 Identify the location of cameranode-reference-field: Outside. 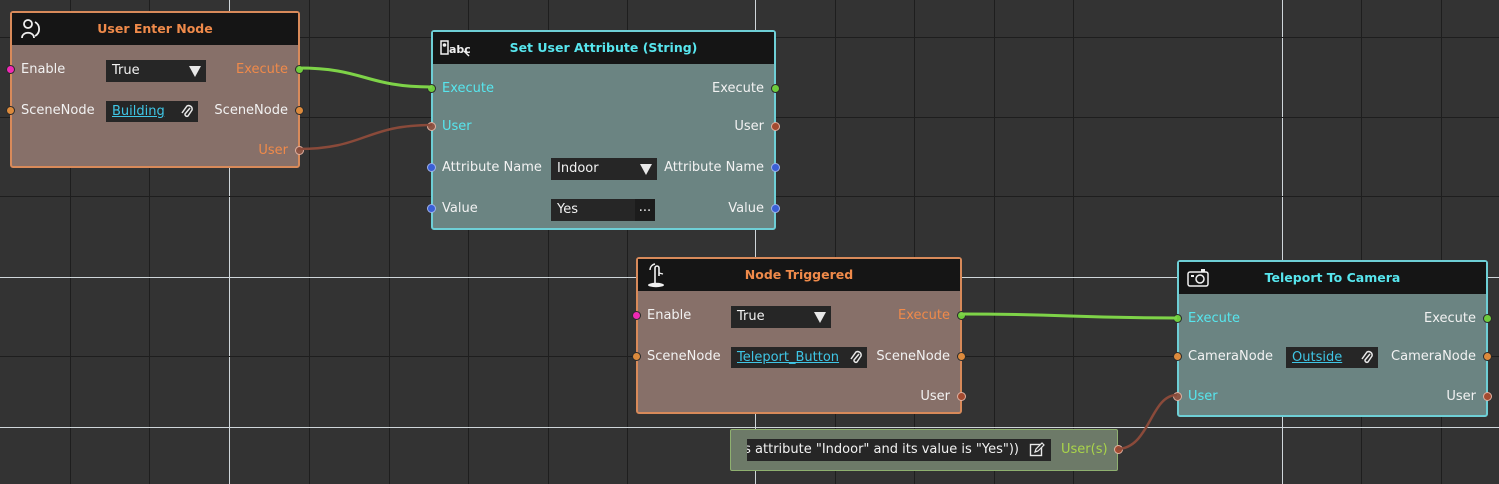
(1332, 357).